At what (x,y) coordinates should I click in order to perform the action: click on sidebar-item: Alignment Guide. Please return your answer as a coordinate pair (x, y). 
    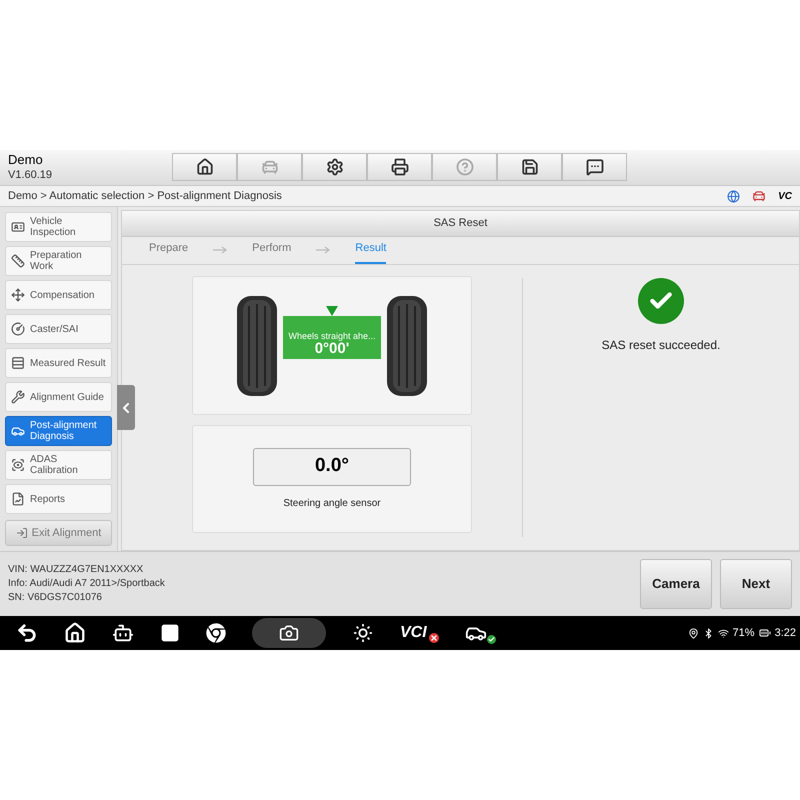
    Looking at the image, I should click on (58, 397).